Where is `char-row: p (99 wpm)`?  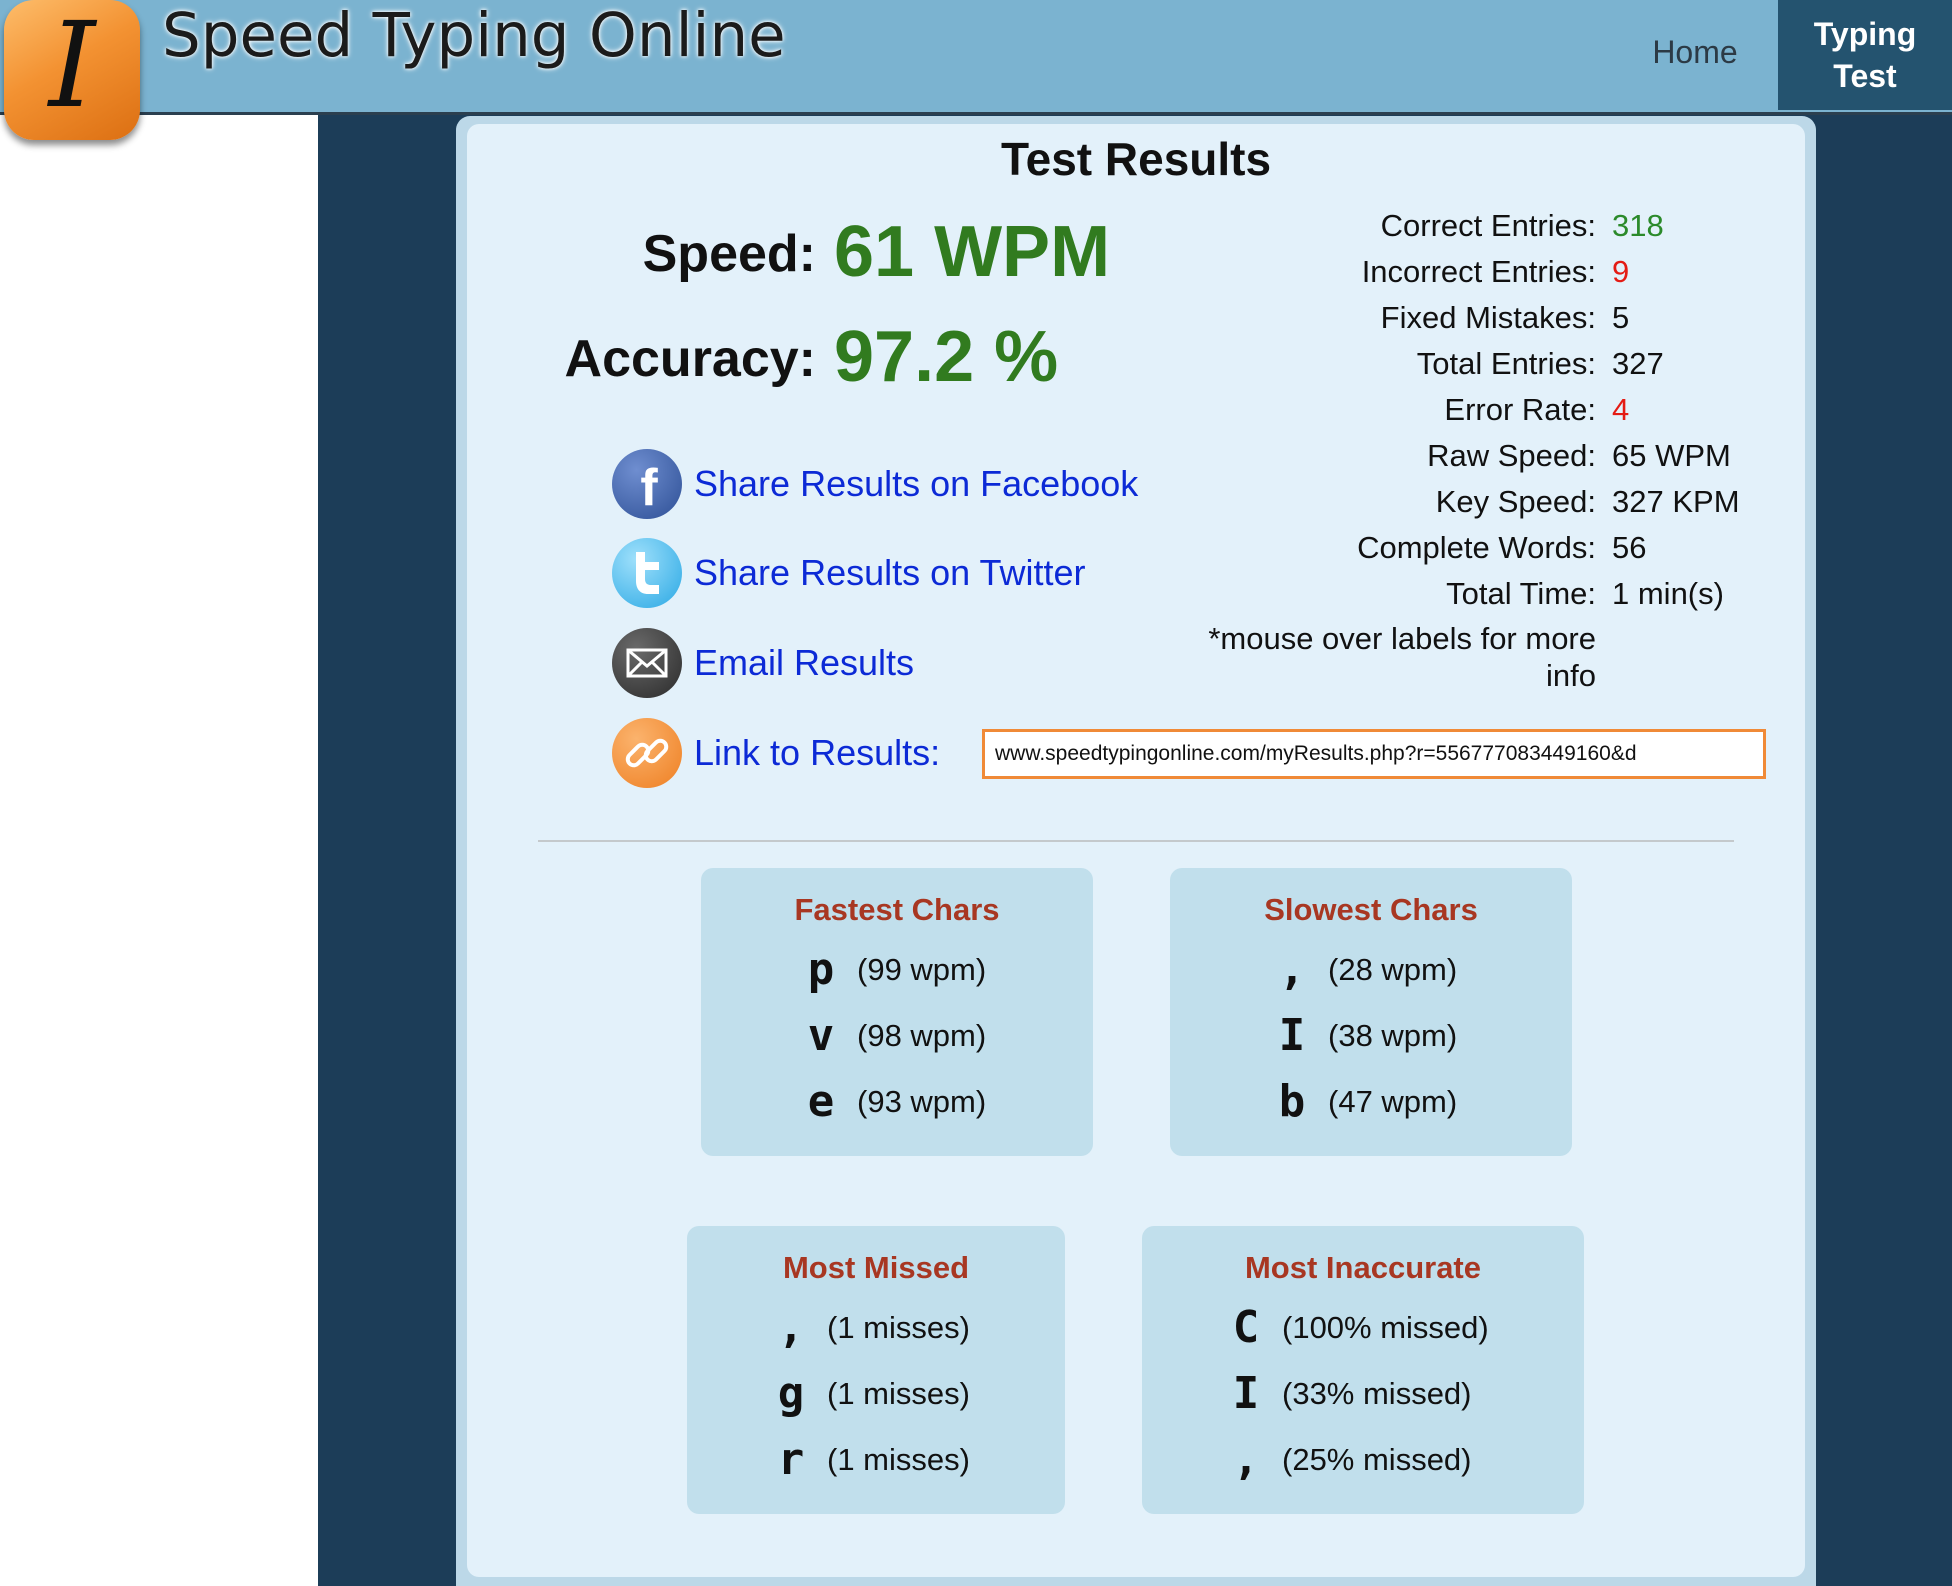 char-row: p (99 wpm) is located at coordinates (893, 970).